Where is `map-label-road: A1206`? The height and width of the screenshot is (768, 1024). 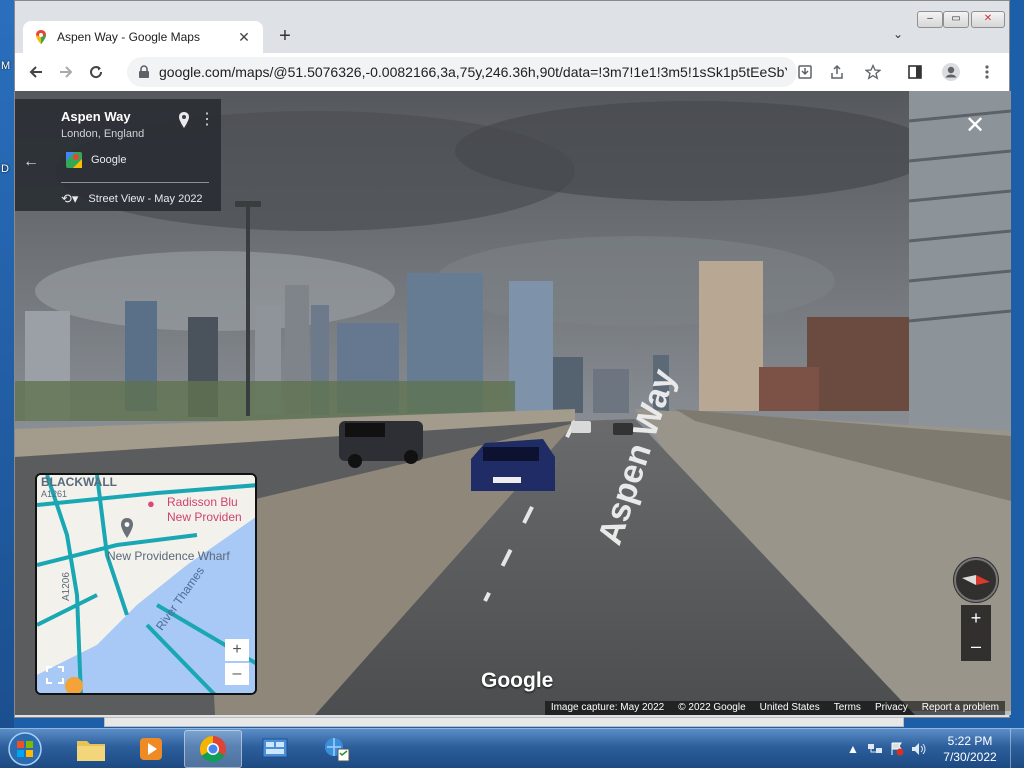
map-label-road: A1206 is located at coordinates (66, 586).